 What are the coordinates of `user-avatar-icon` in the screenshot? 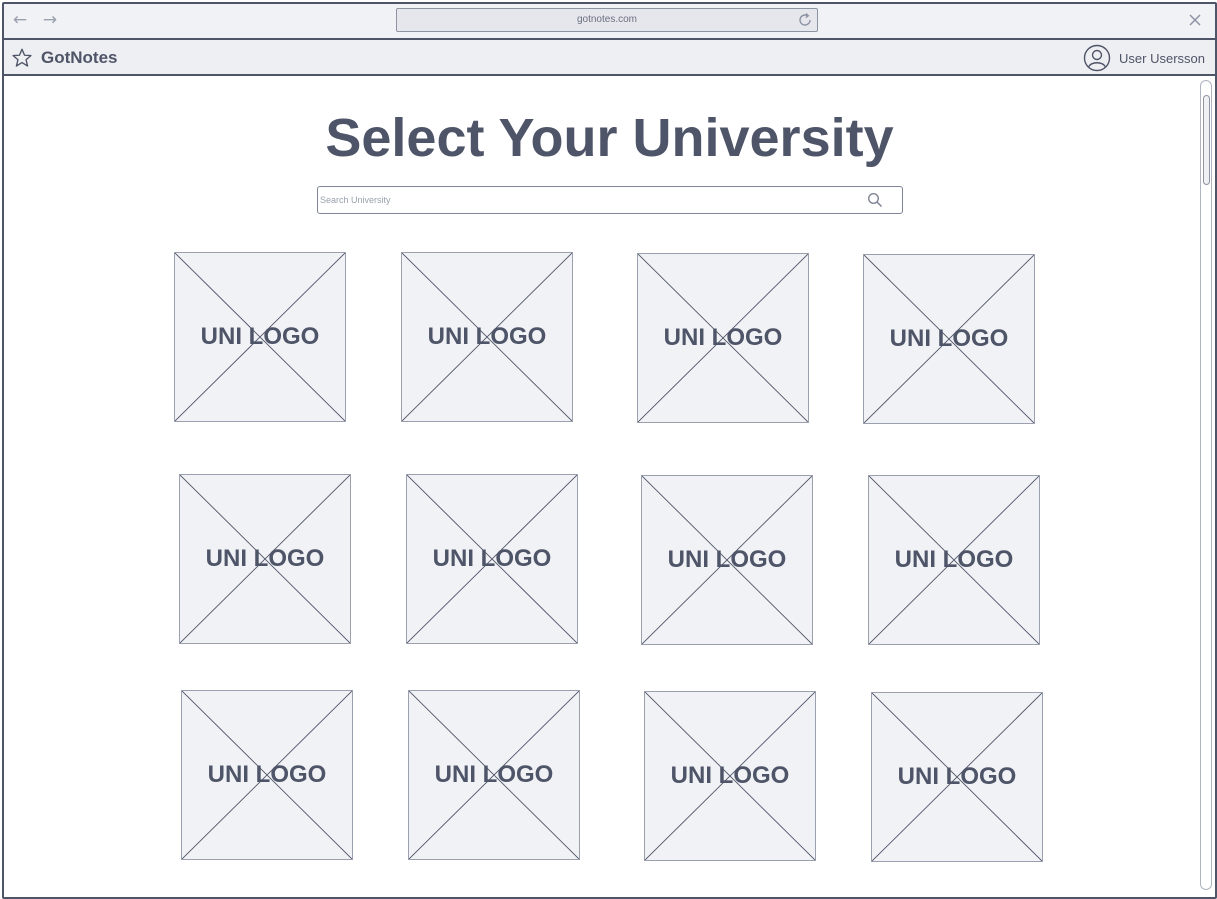 It's located at (1097, 58).